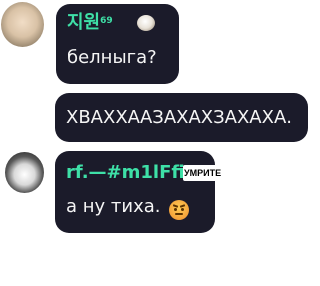  Describe the element at coordinates (179, 210) in the screenshot. I see `angry-face-icon` at that location.